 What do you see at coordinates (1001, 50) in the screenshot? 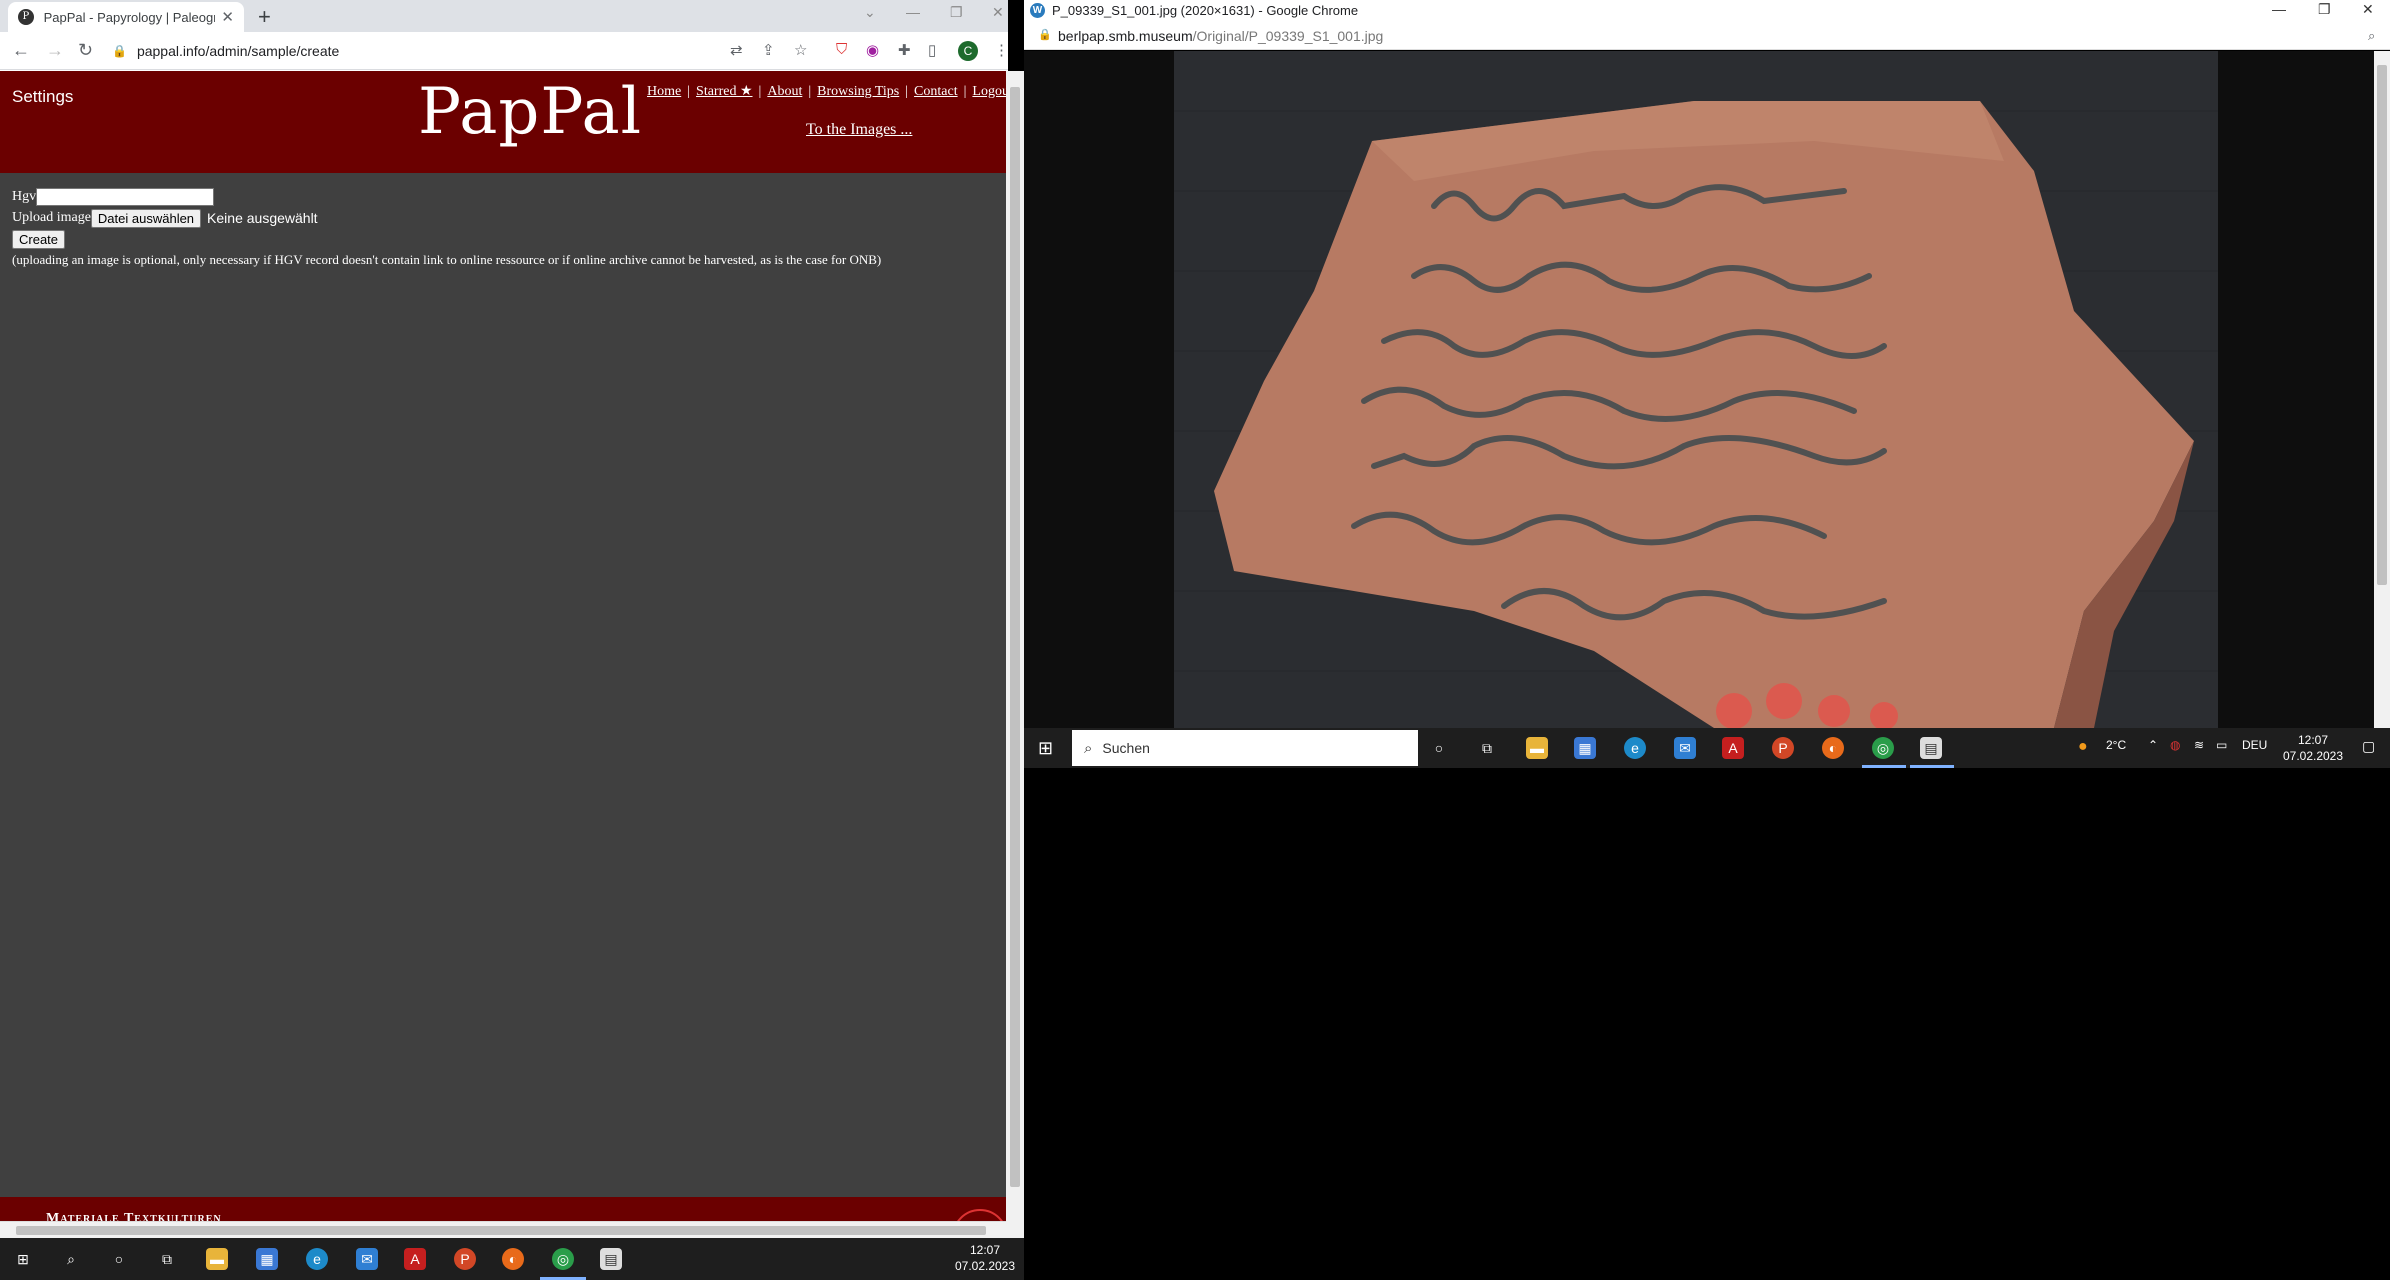
I see `menu-kebab-icon: ⋮` at bounding box center [1001, 50].